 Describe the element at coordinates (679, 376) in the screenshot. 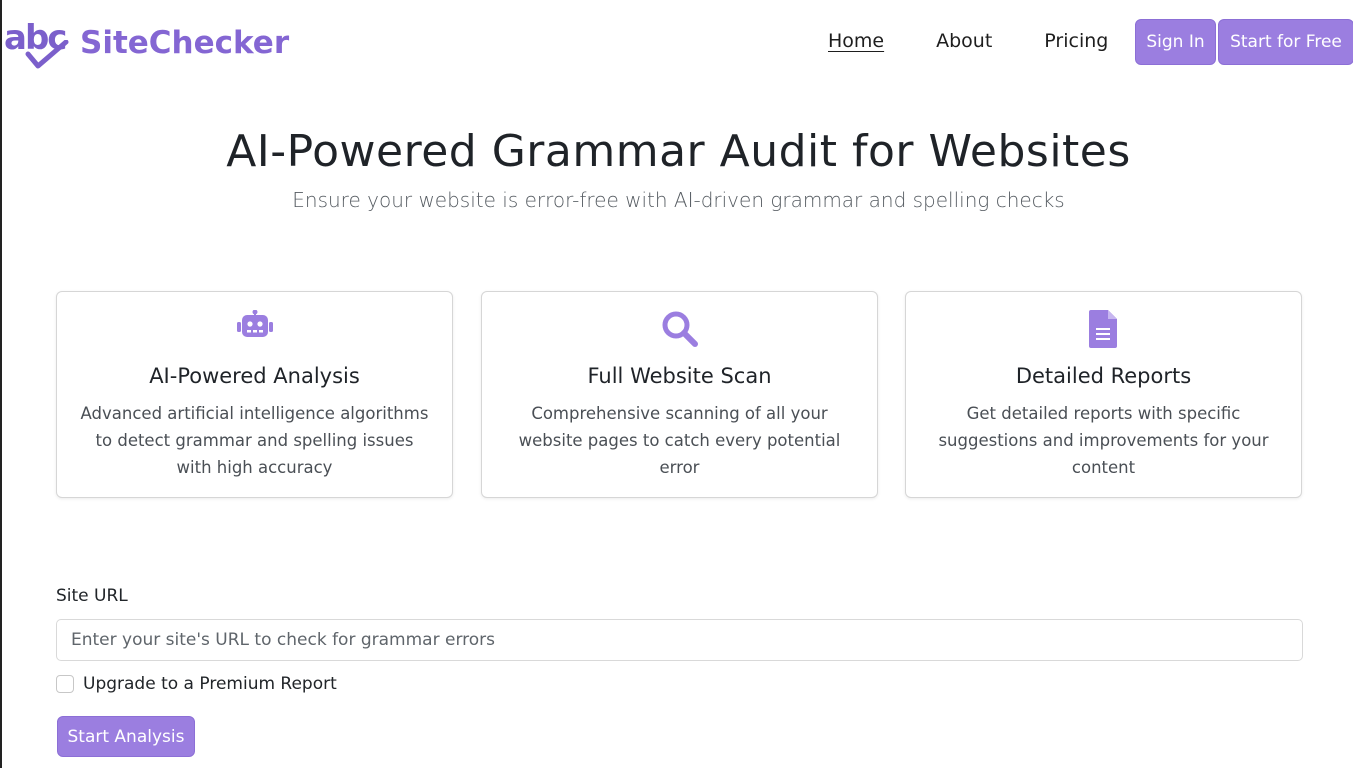

I see `feature-title: Full Website Scan` at that location.